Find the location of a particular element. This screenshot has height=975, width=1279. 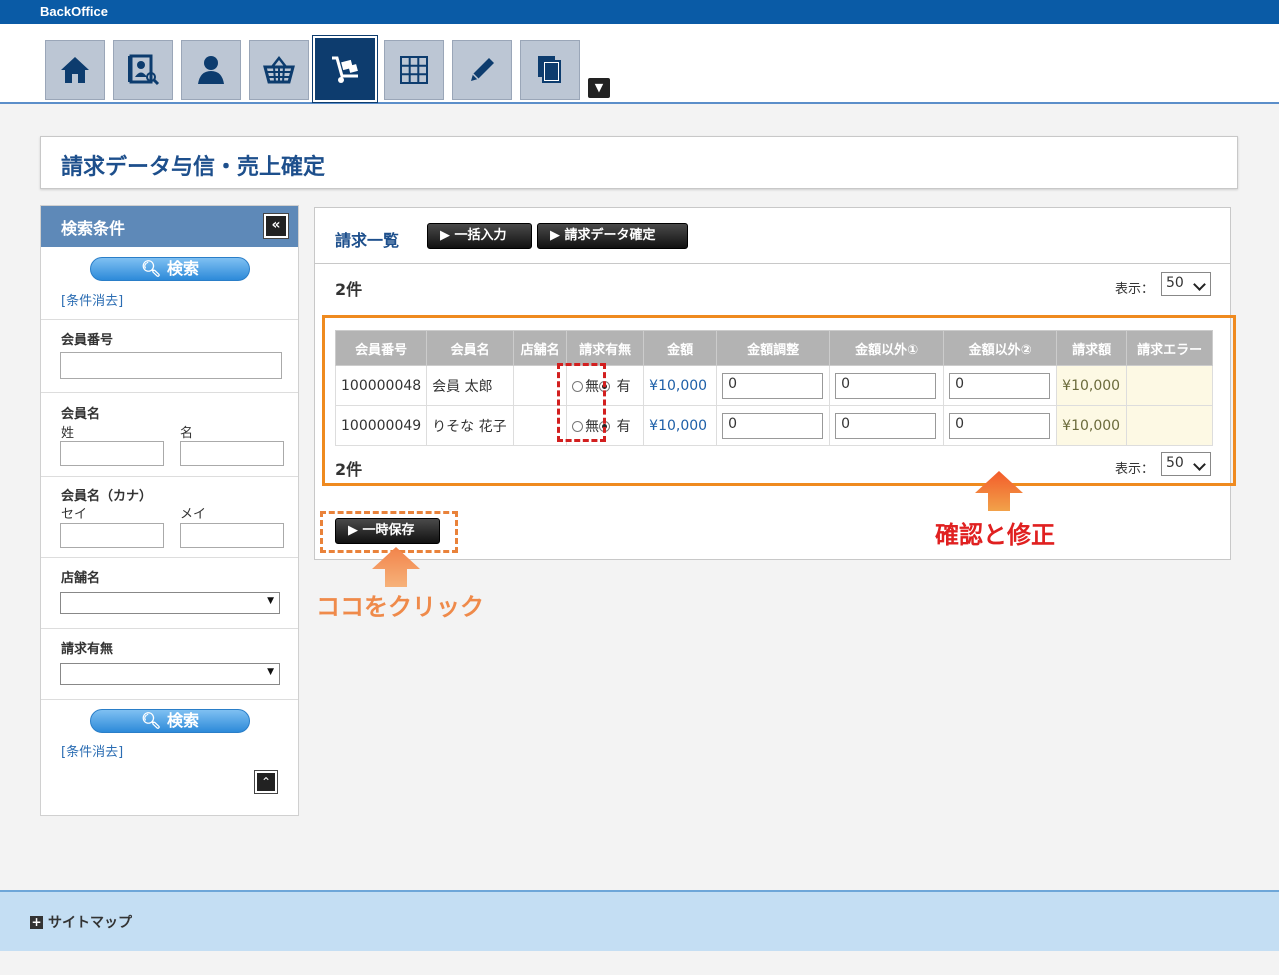

user-icon is located at coordinates (211, 70).